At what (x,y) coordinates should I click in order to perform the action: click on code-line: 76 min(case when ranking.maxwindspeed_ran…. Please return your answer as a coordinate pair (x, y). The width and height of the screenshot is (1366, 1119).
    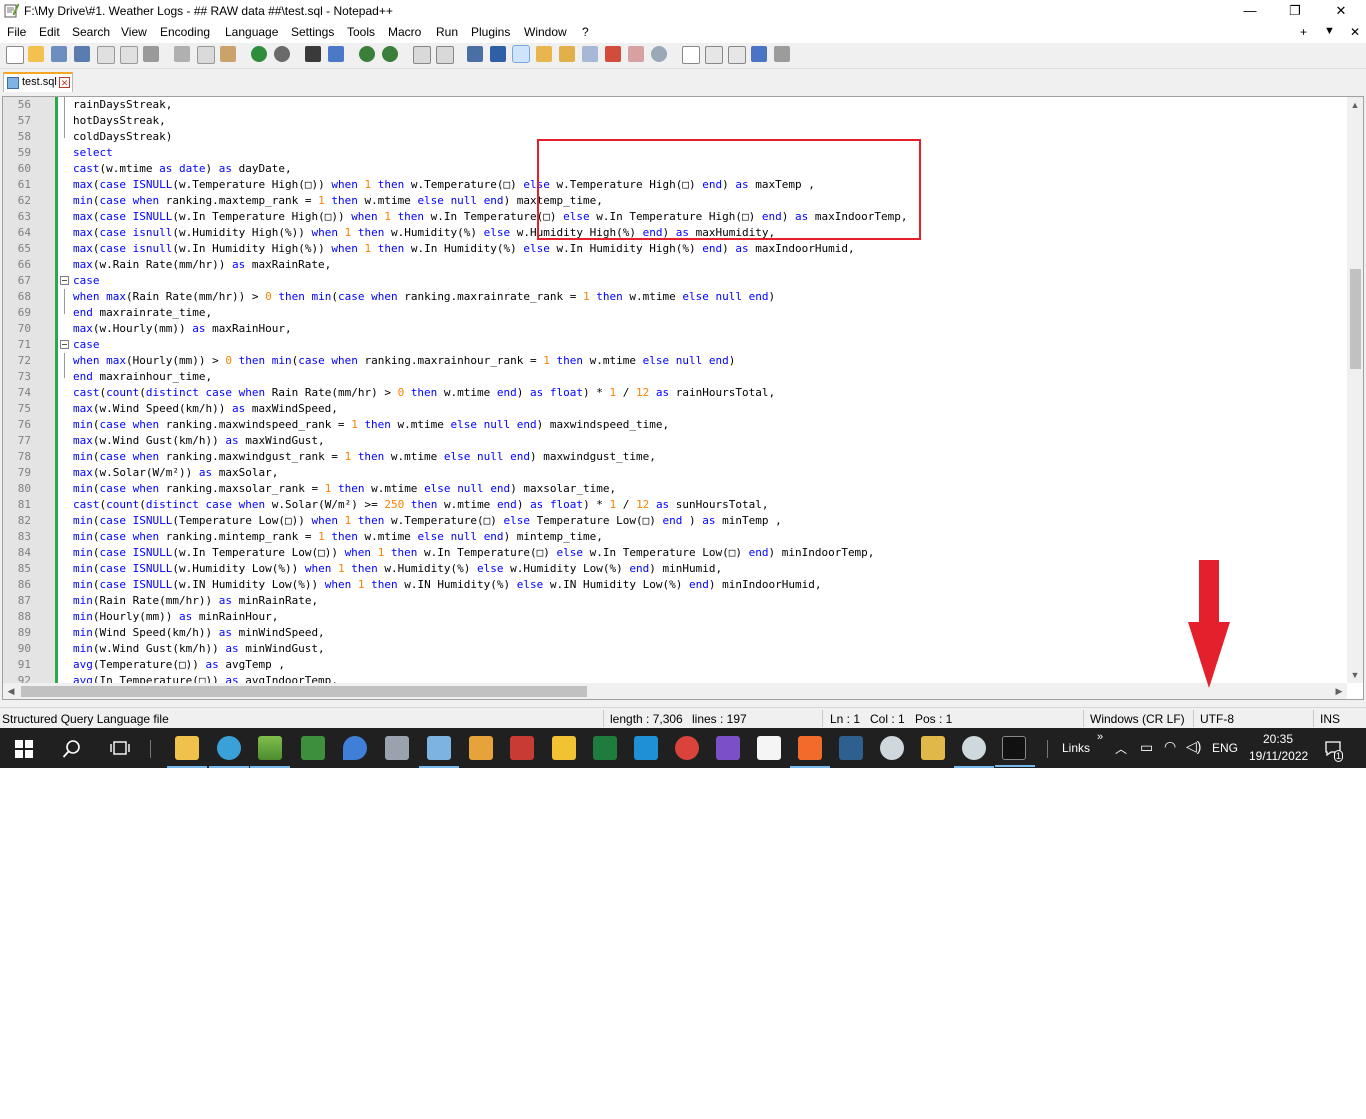
    Looking at the image, I should click on (675, 425).